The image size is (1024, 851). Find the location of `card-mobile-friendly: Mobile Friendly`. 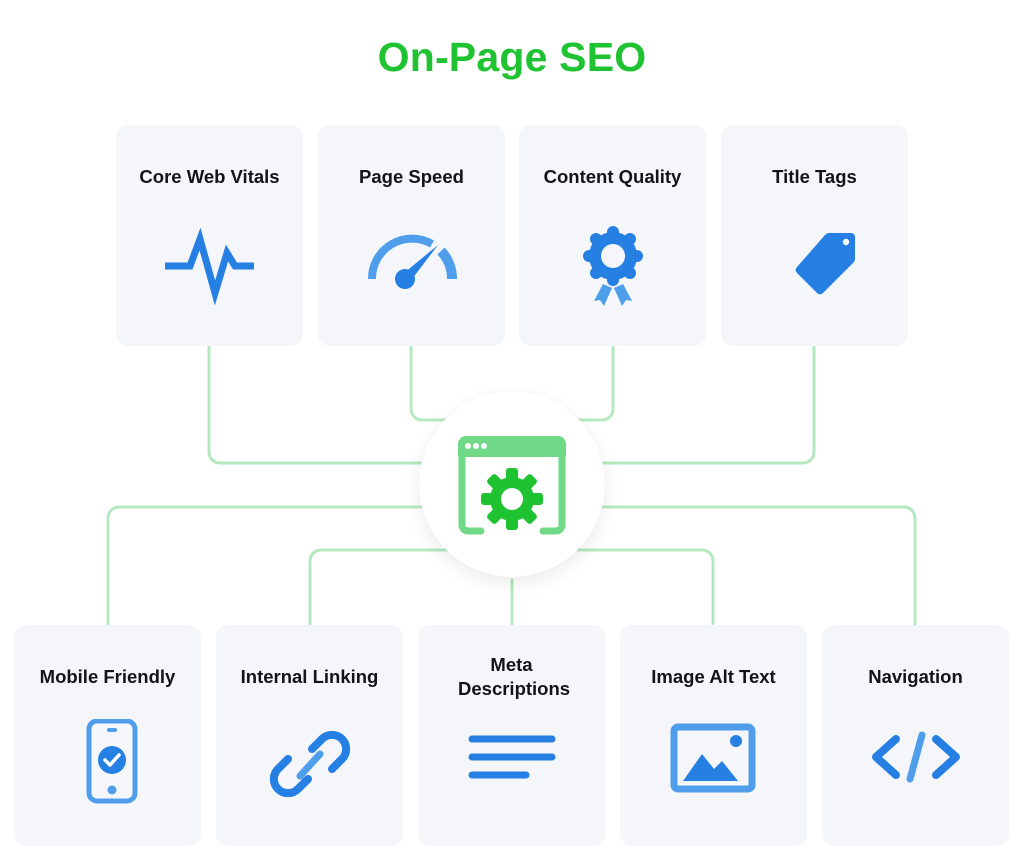

card-mobile-friendly: Mobile Friendly is located at coordinates (107, 735).